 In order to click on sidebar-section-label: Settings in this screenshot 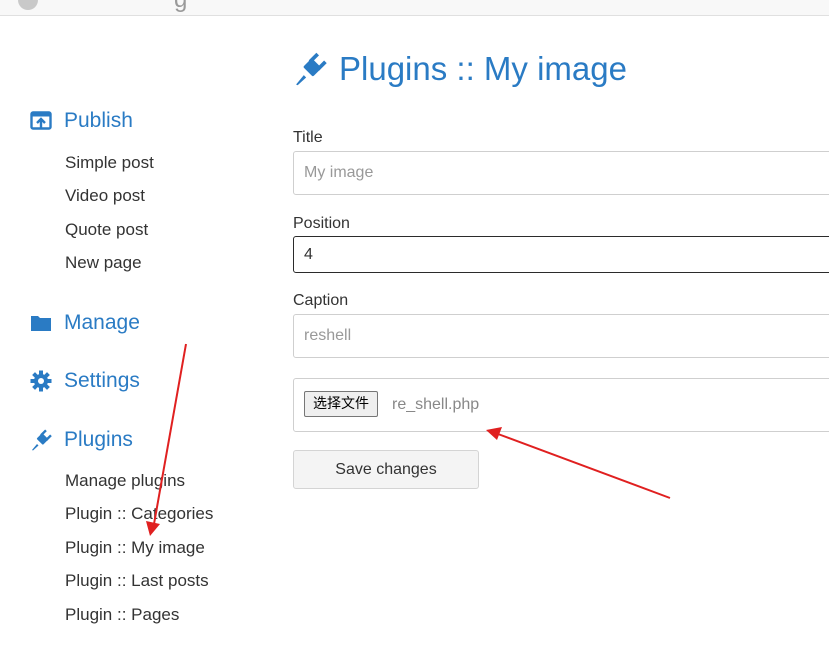, I will do `click(102, 380)`.